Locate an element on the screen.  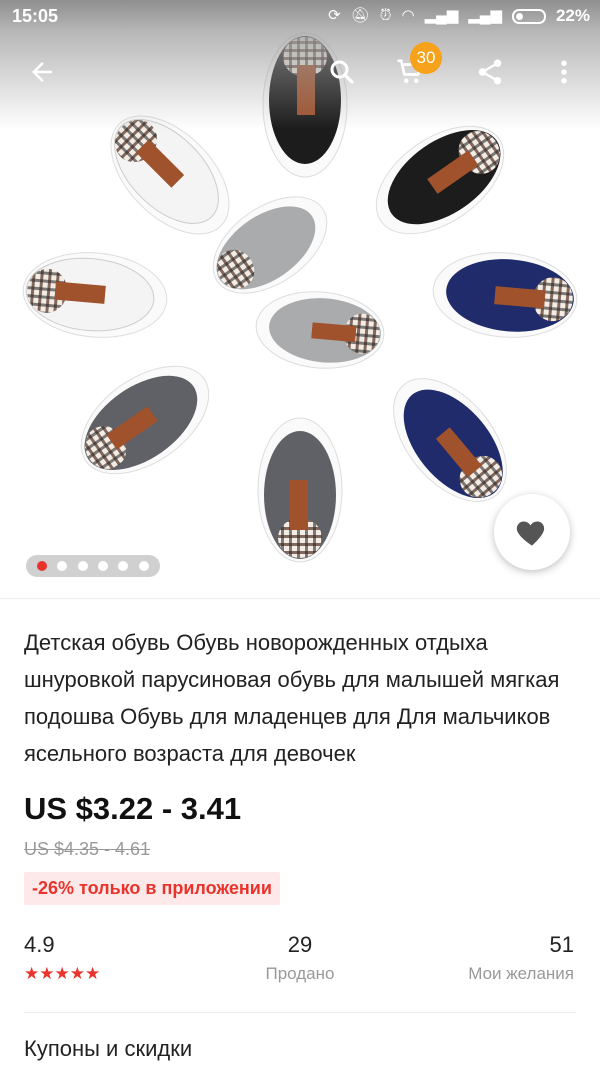
heart-icon is located at coordinates (530, 533).